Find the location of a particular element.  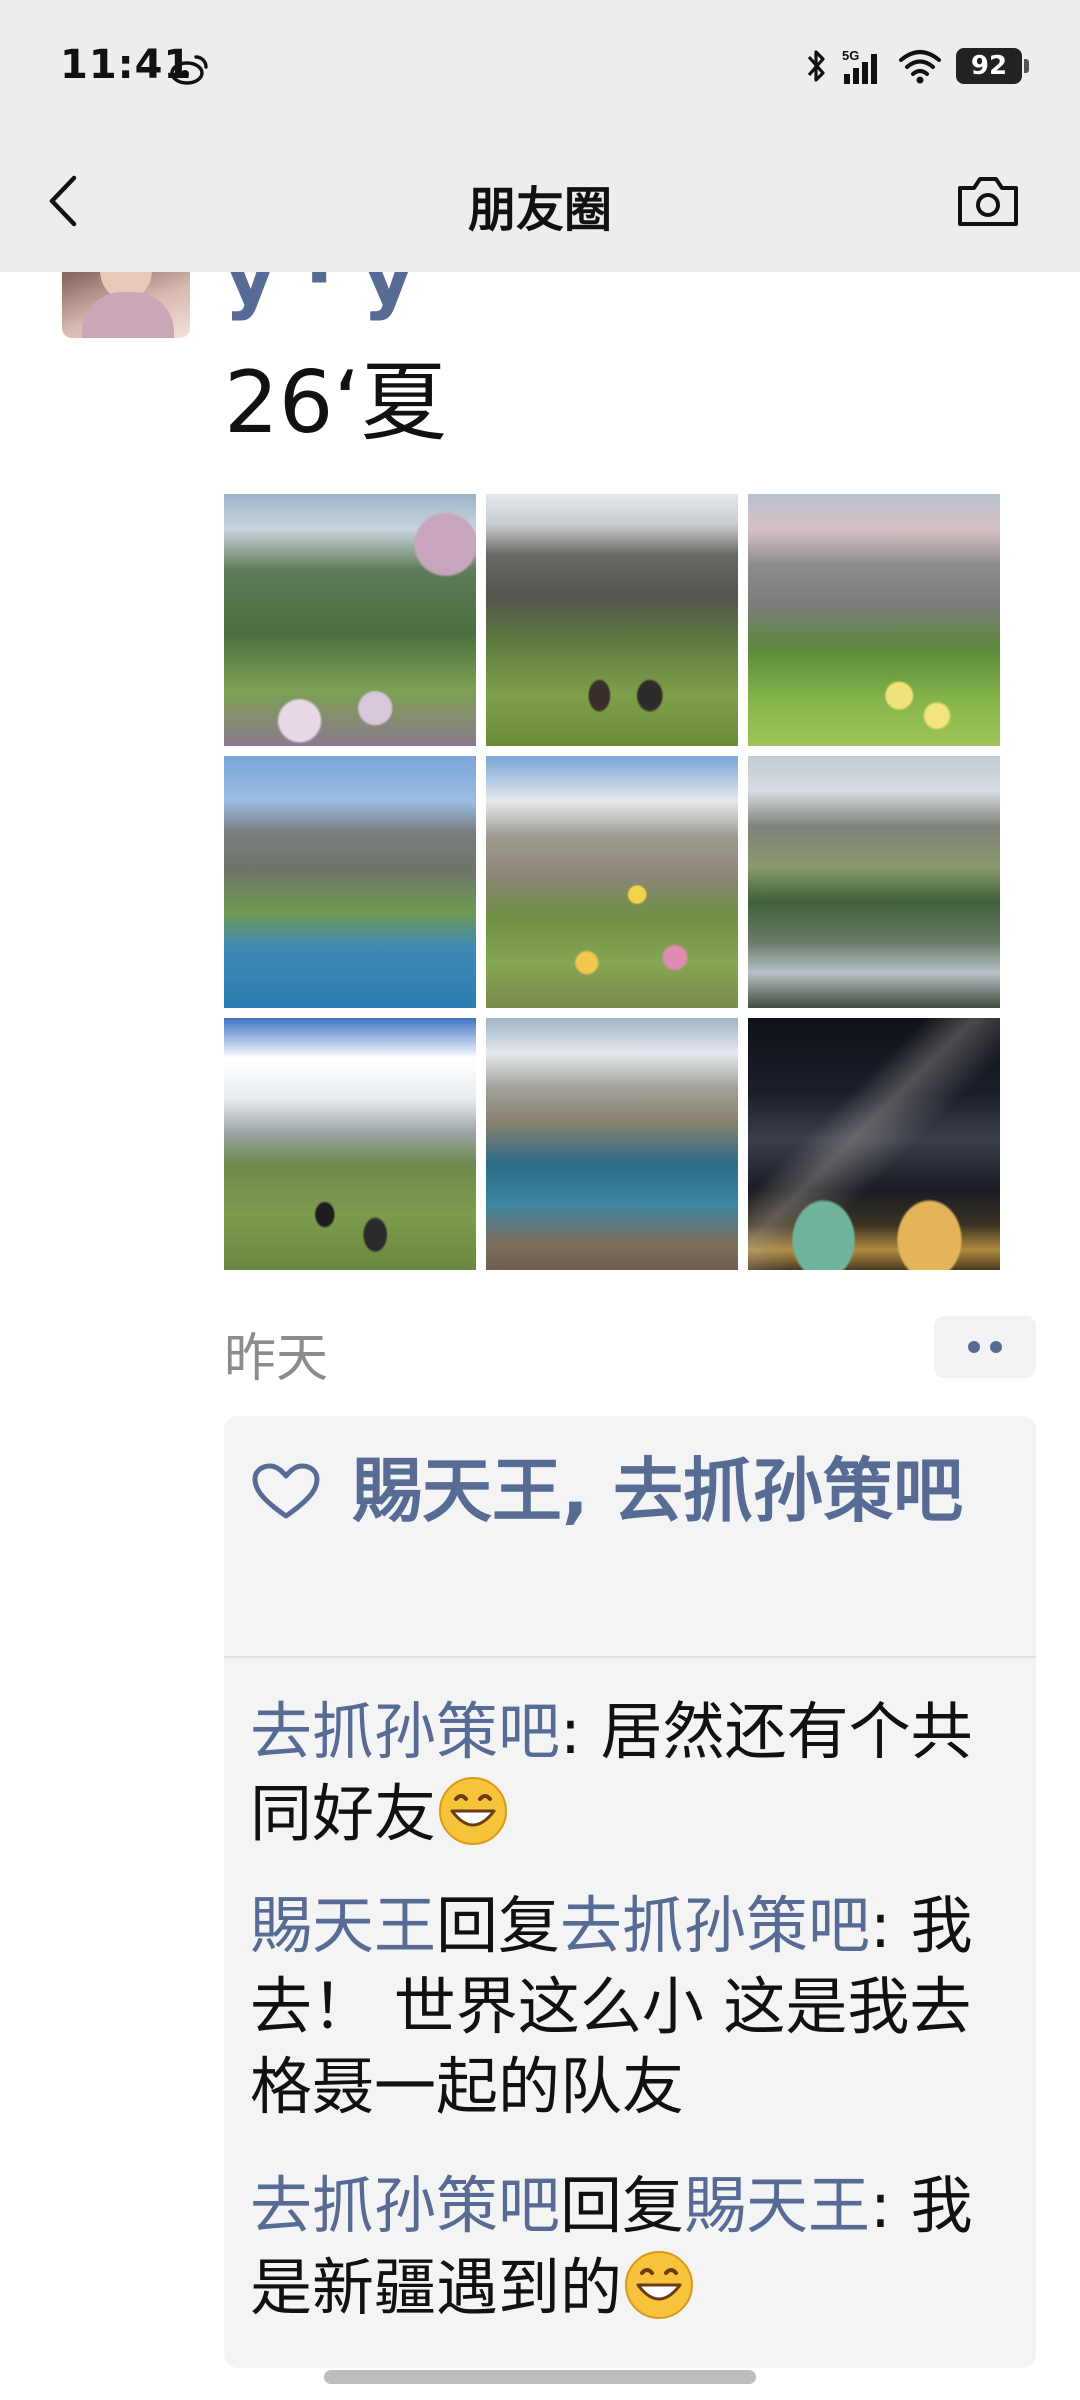

page-title: 朋友圈 is located at coordinates (539, 210).